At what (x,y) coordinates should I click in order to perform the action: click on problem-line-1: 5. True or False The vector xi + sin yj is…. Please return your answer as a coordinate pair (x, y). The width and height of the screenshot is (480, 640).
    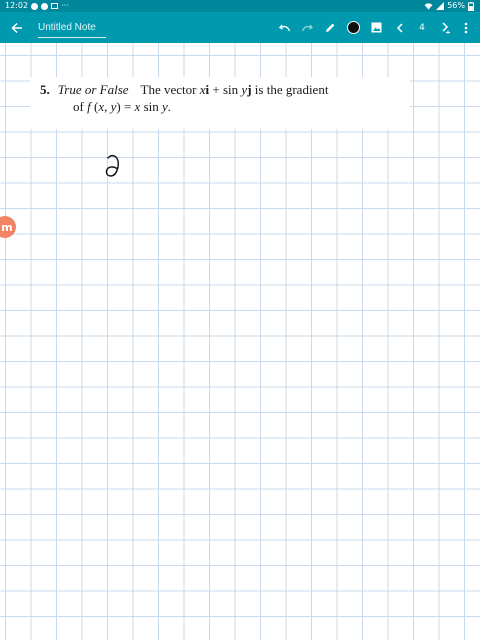
    Looking at the image, I should click on (184, 90).